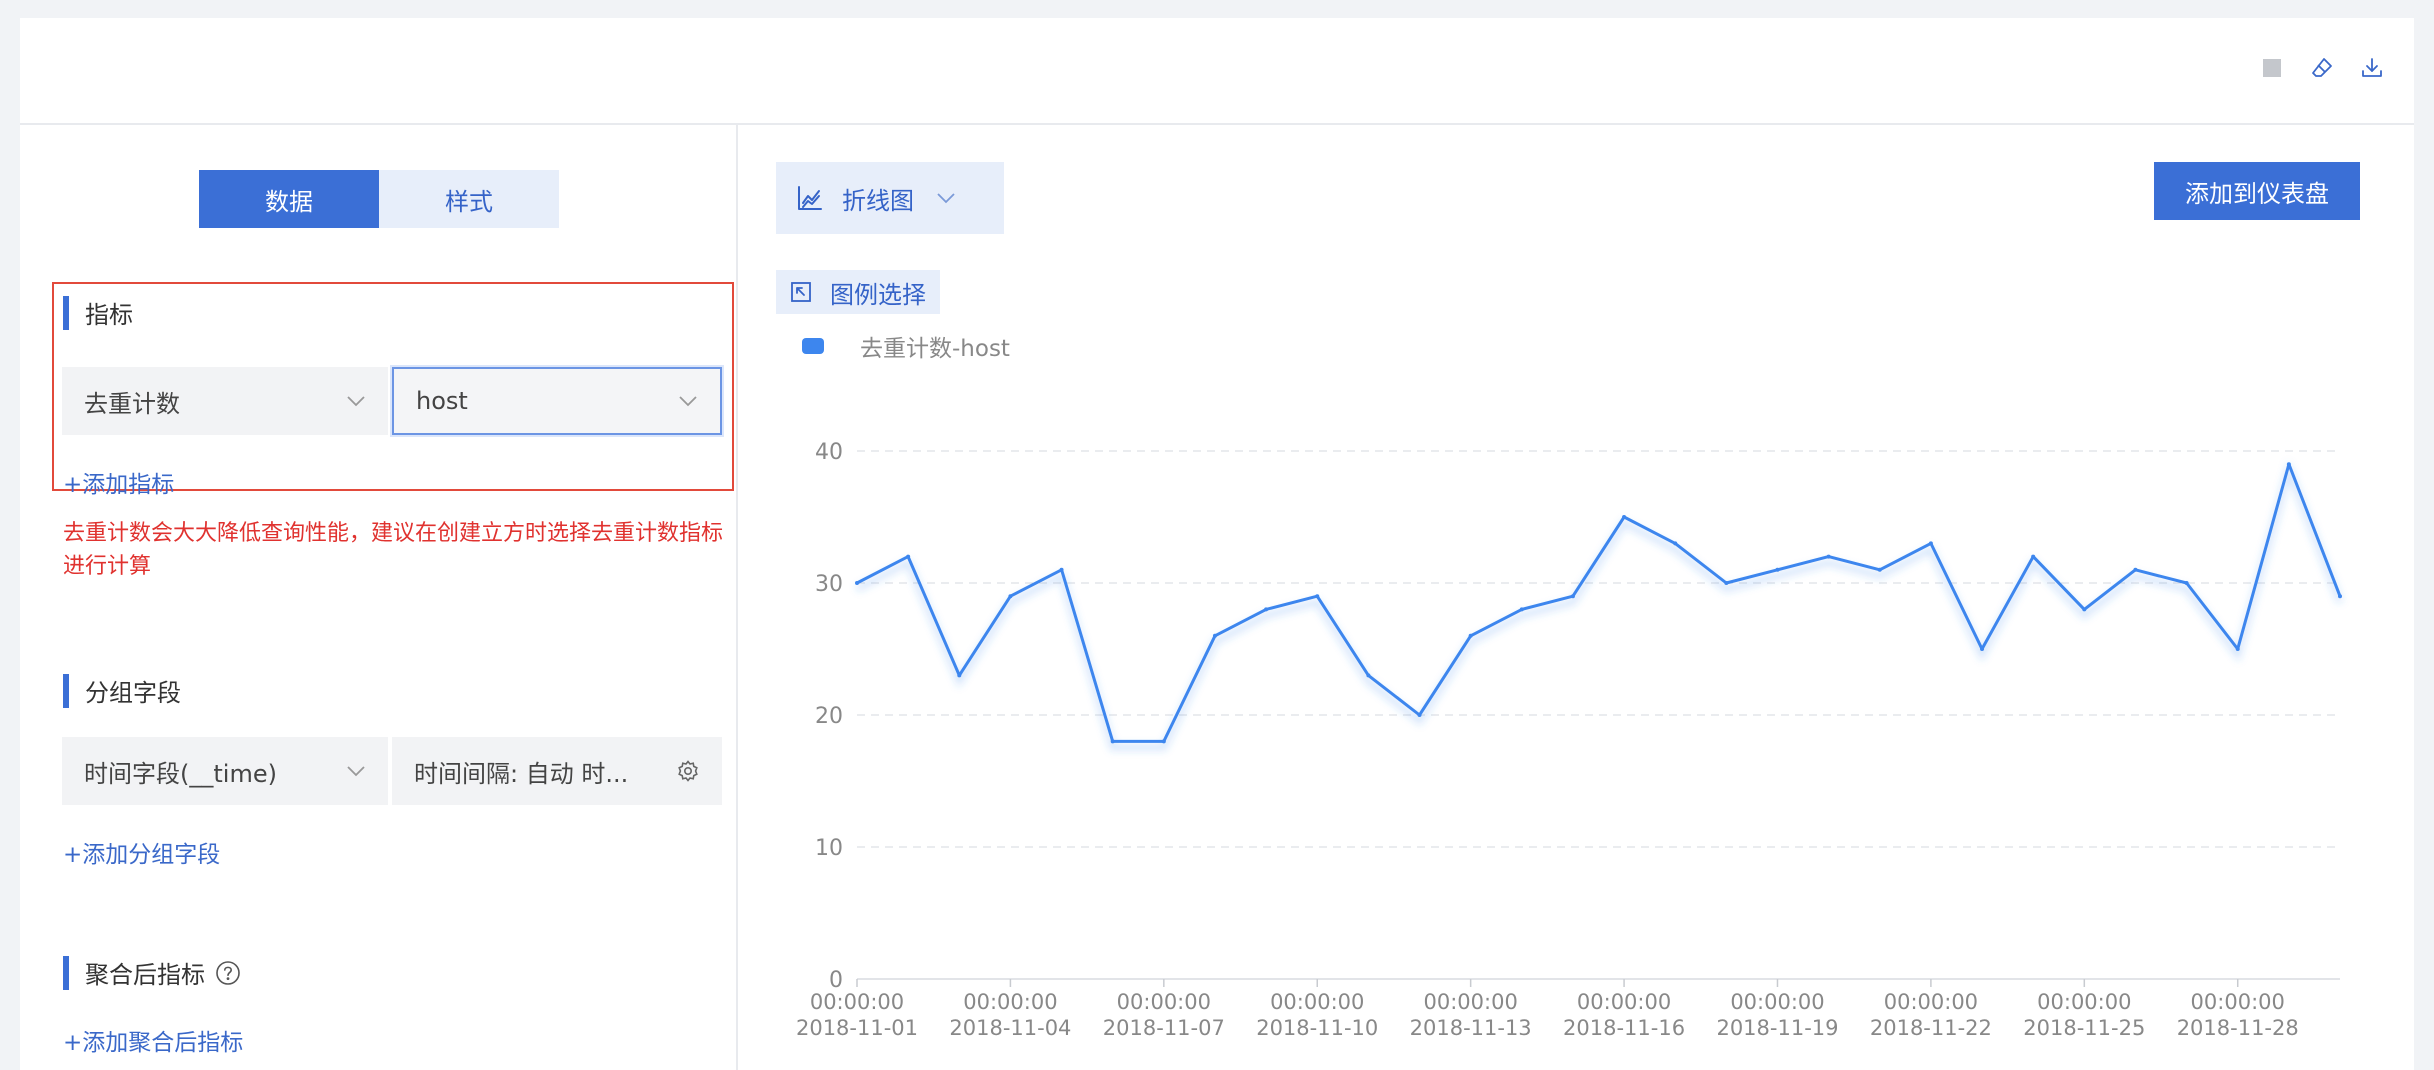 The height and width of the screenshot is (1070, 2434). What do you see at coordinates (688, 771) in the screenshot?
I see `gear-icon` at bounding box center [688, 771].